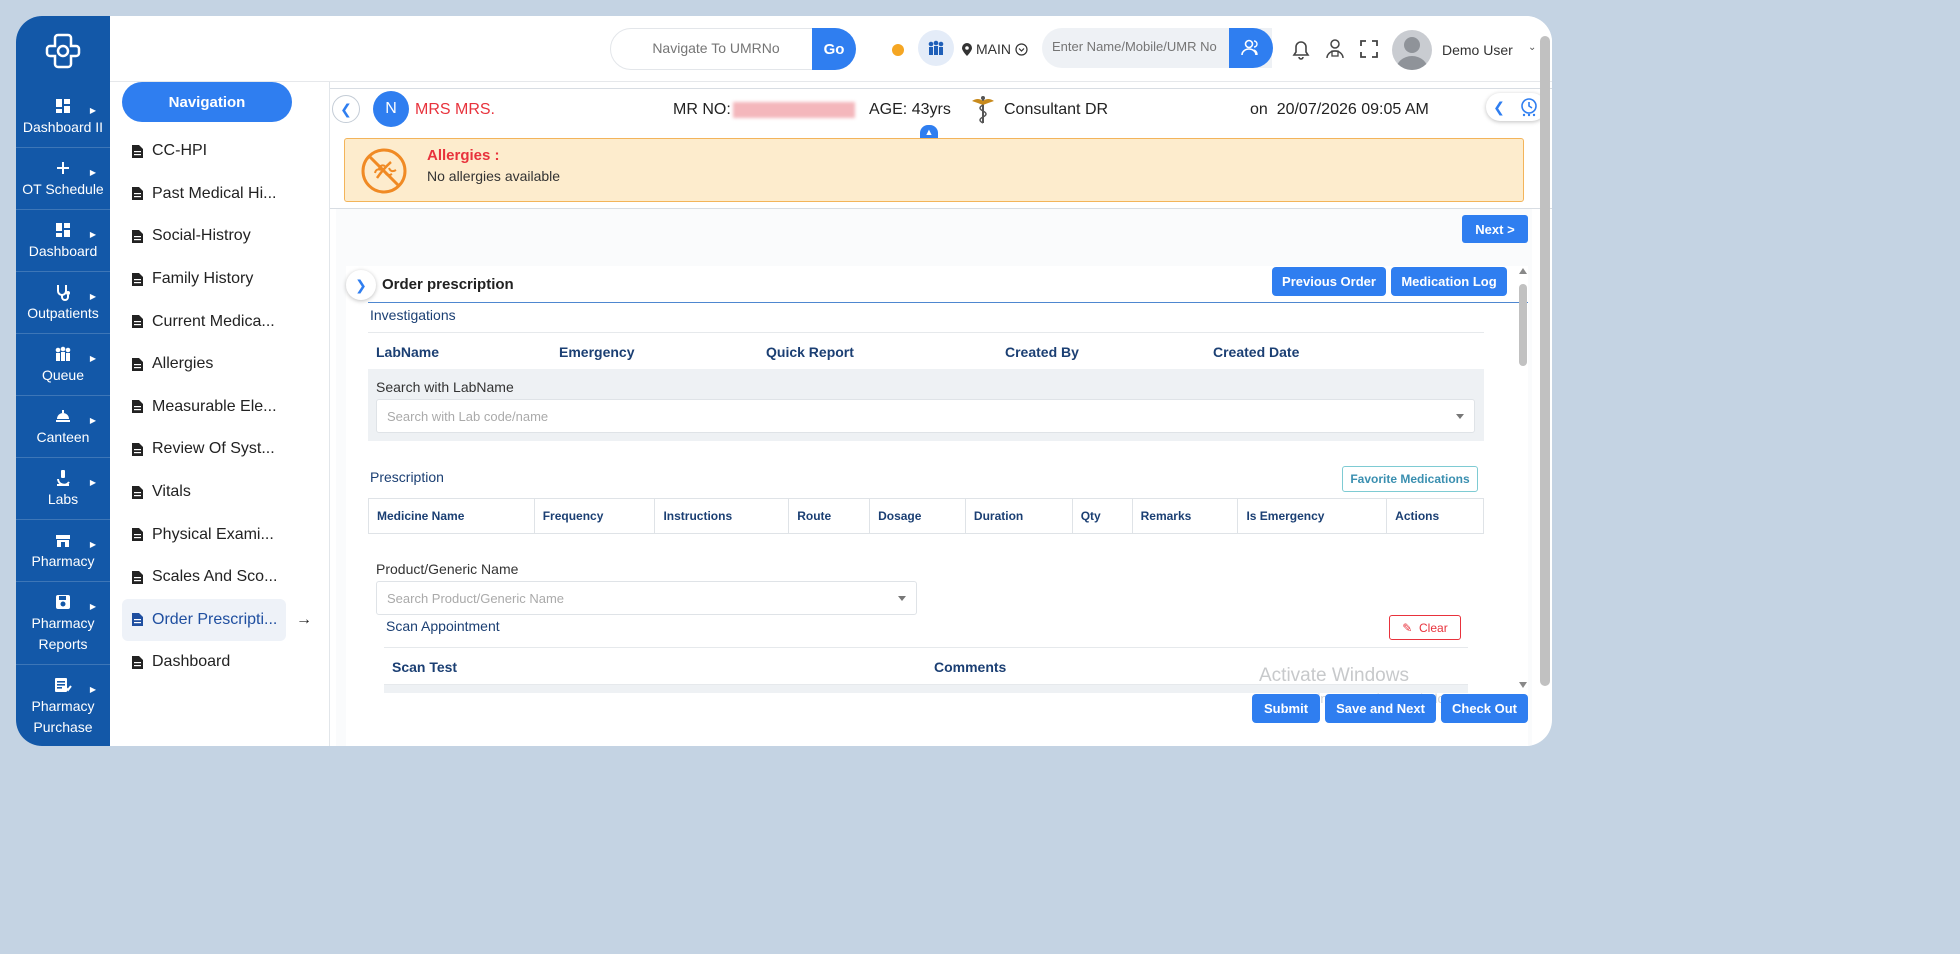 The image size is (1960, 954). I want to click on on-label: on, so click(1259, 109).